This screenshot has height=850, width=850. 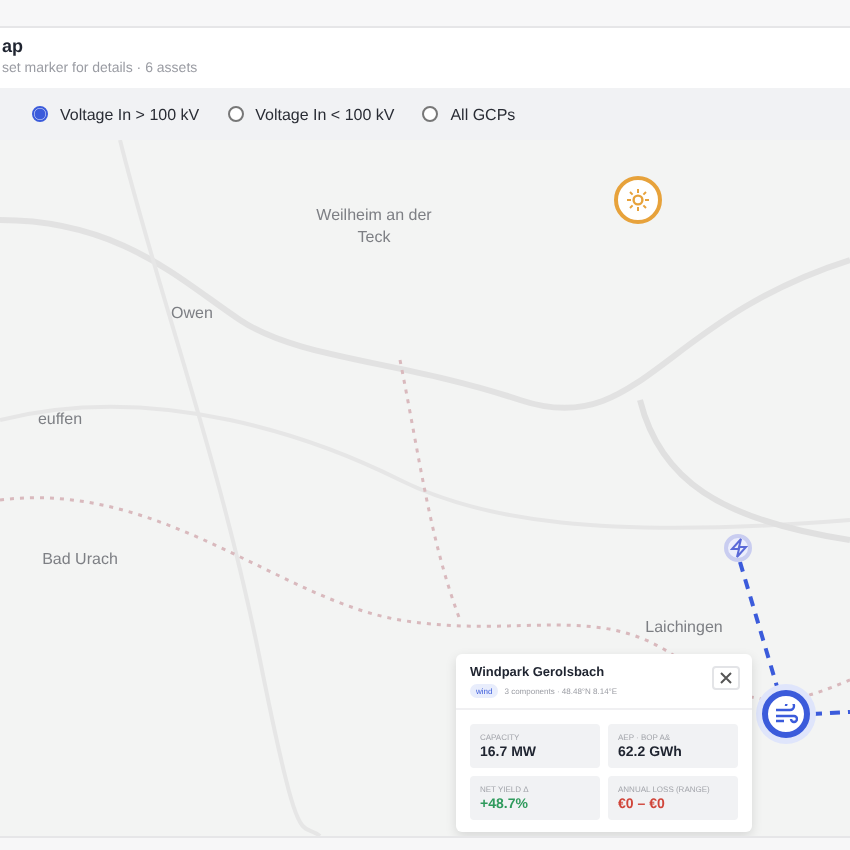 What do you see at coordinates (116, 114) in the screenshot?
I see `voltage-filter-radio: Voltage In > 100 kV` at bounding box center [116, 114].